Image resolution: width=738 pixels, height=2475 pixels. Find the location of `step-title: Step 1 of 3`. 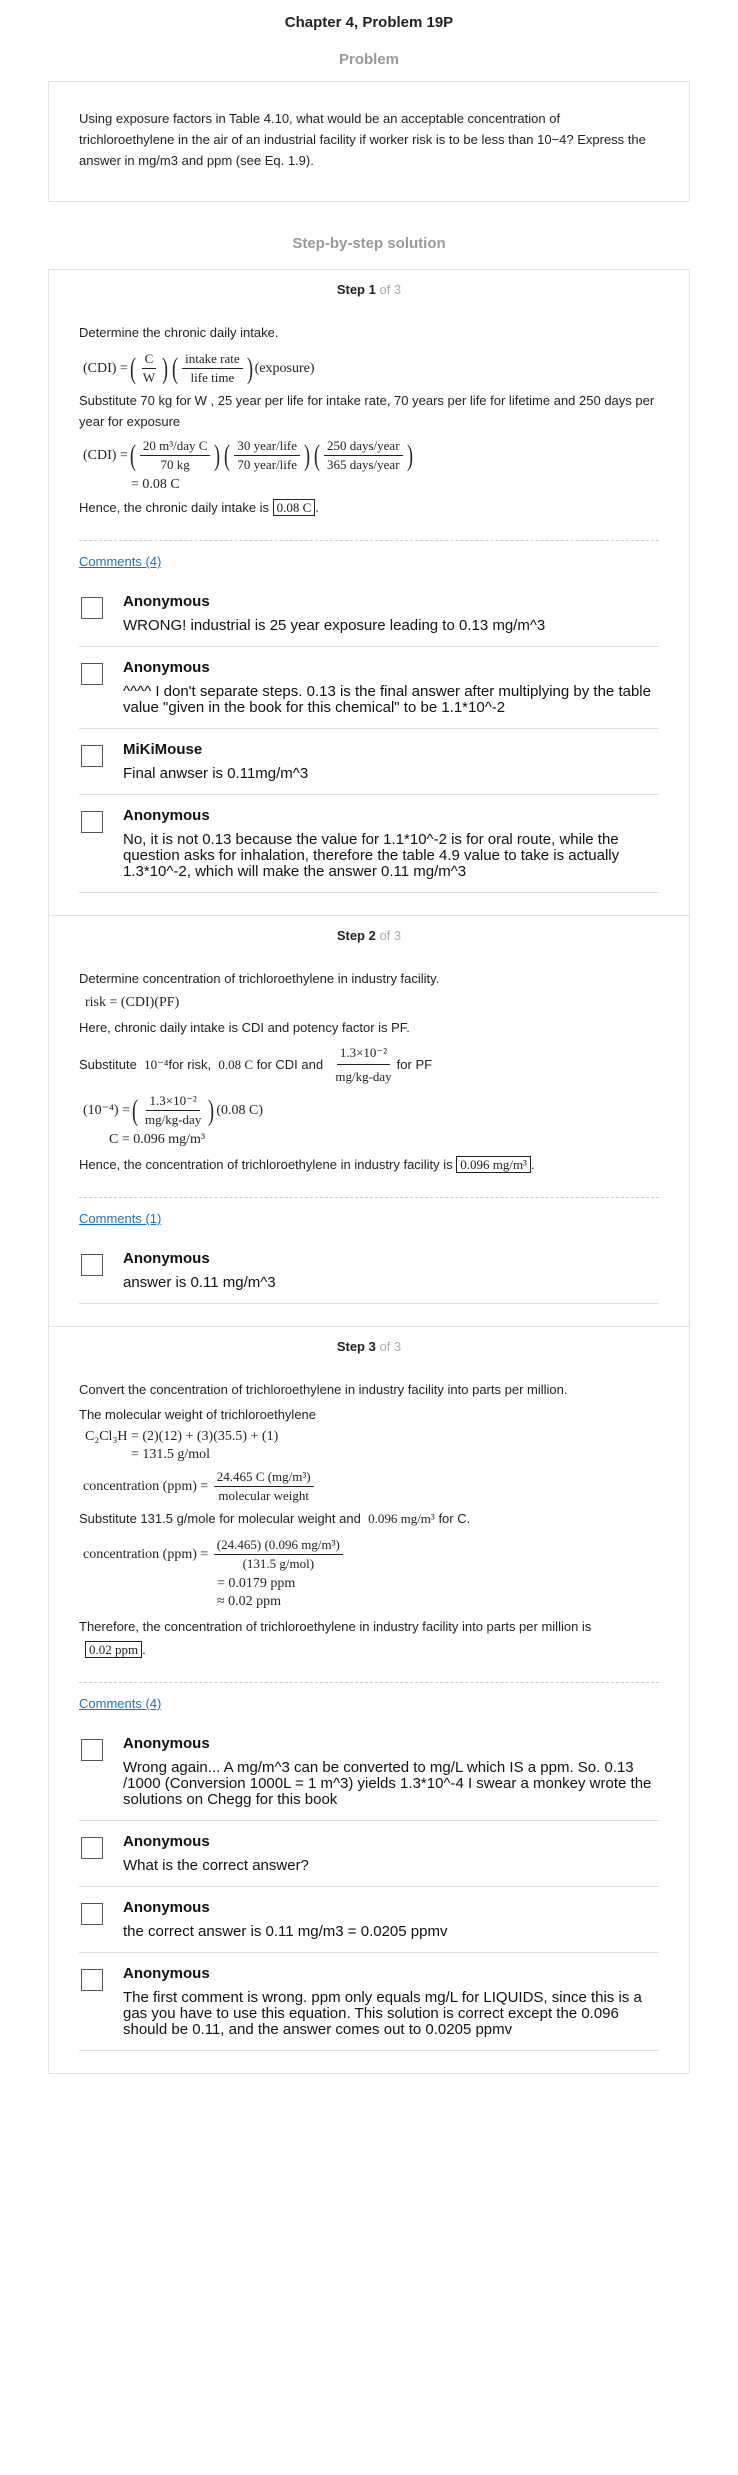

step-title: Step 1 of 3 is located at coordinates (369, 290).